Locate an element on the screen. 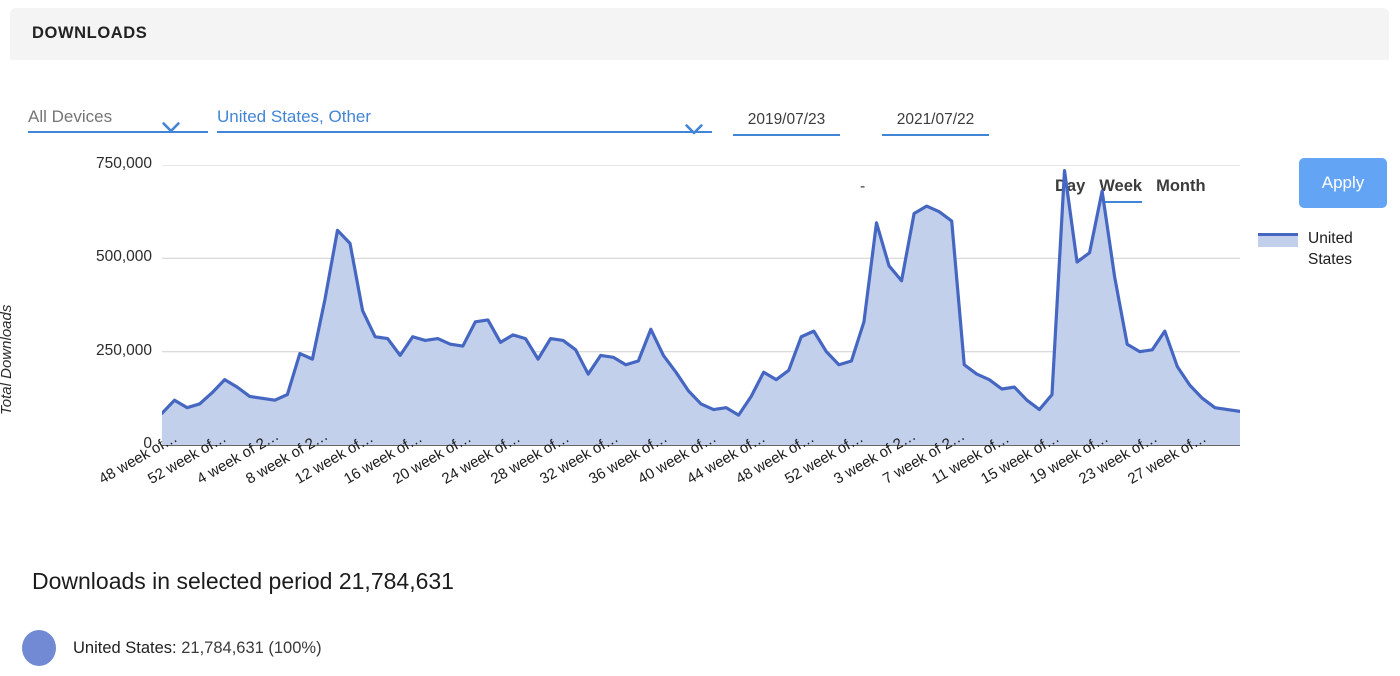 The height and width of the screenshot is (676, 1400). summary-title: Downloads in selected period 21,784,631 is located at coordinates (243, 581).